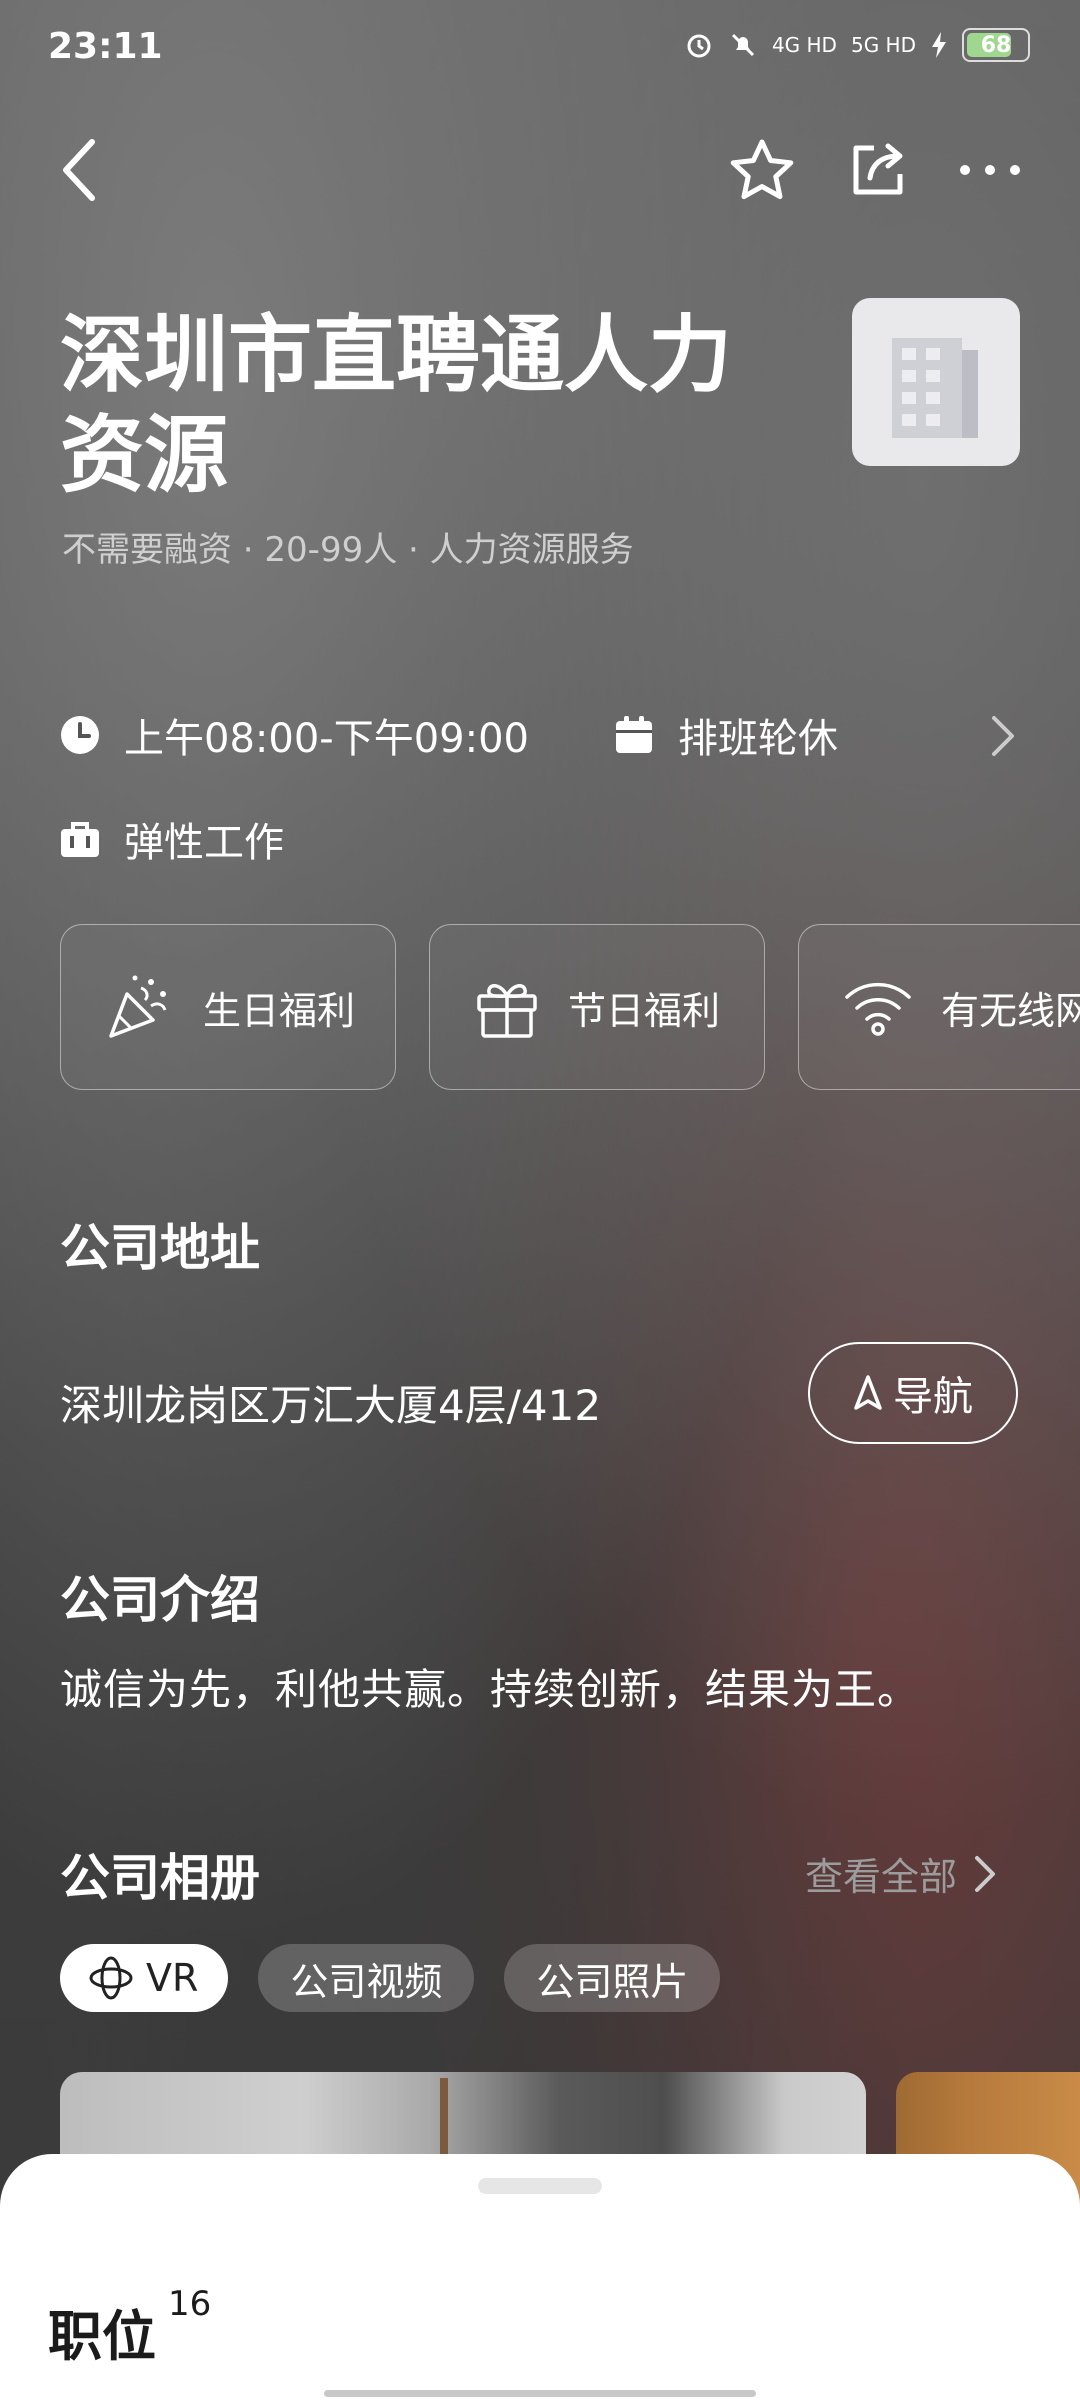  Describe the element at coordinates (160, 1878) in the screenshot. I see `album-section-title: 公司相册` at that location.